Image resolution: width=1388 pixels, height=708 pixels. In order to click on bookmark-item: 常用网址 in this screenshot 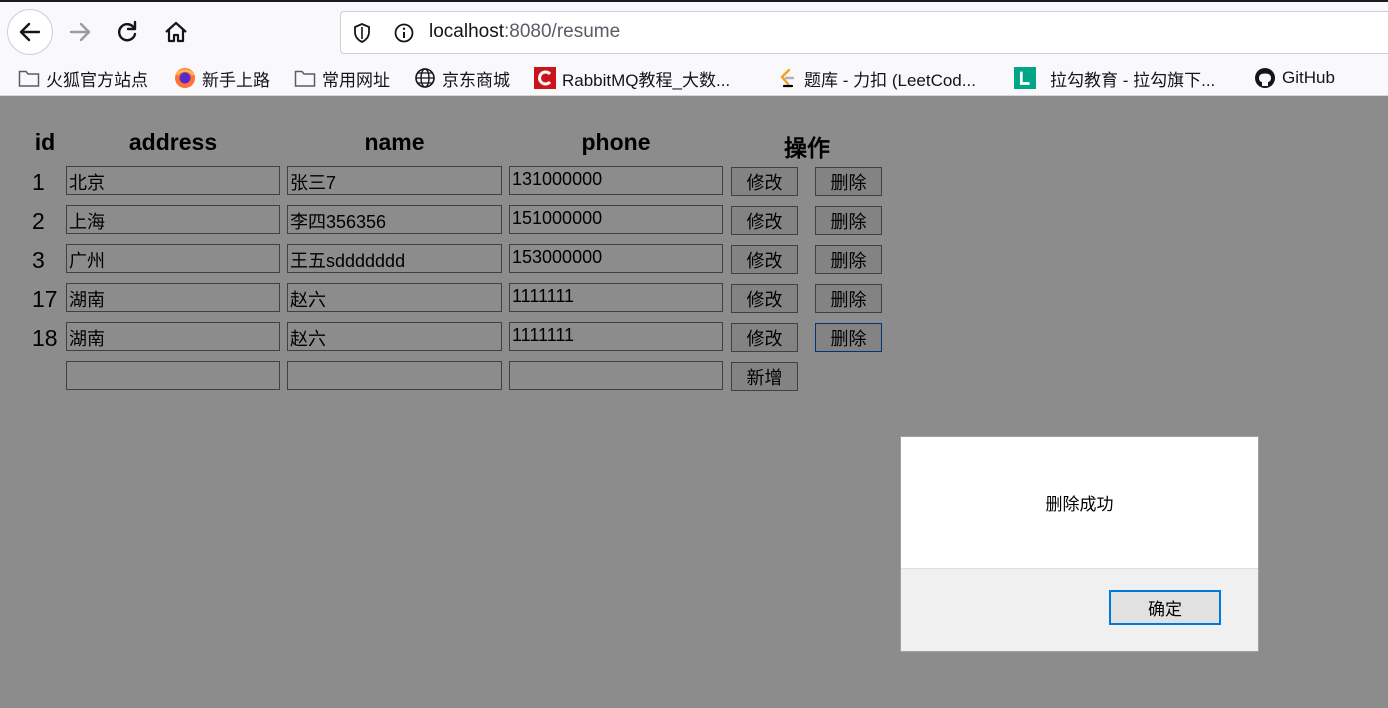, I will do `click(342, 78)`.